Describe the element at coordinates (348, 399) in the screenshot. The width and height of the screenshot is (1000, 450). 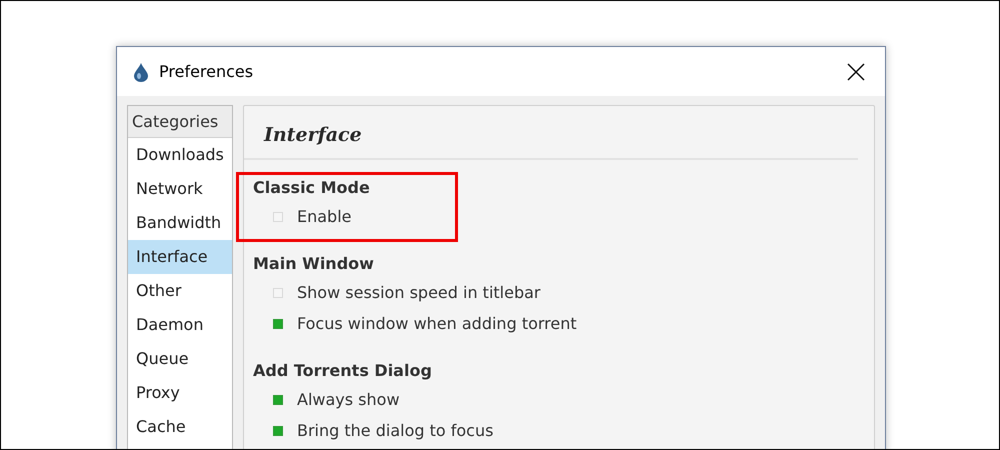
I see `option-label: Always show` at that location.